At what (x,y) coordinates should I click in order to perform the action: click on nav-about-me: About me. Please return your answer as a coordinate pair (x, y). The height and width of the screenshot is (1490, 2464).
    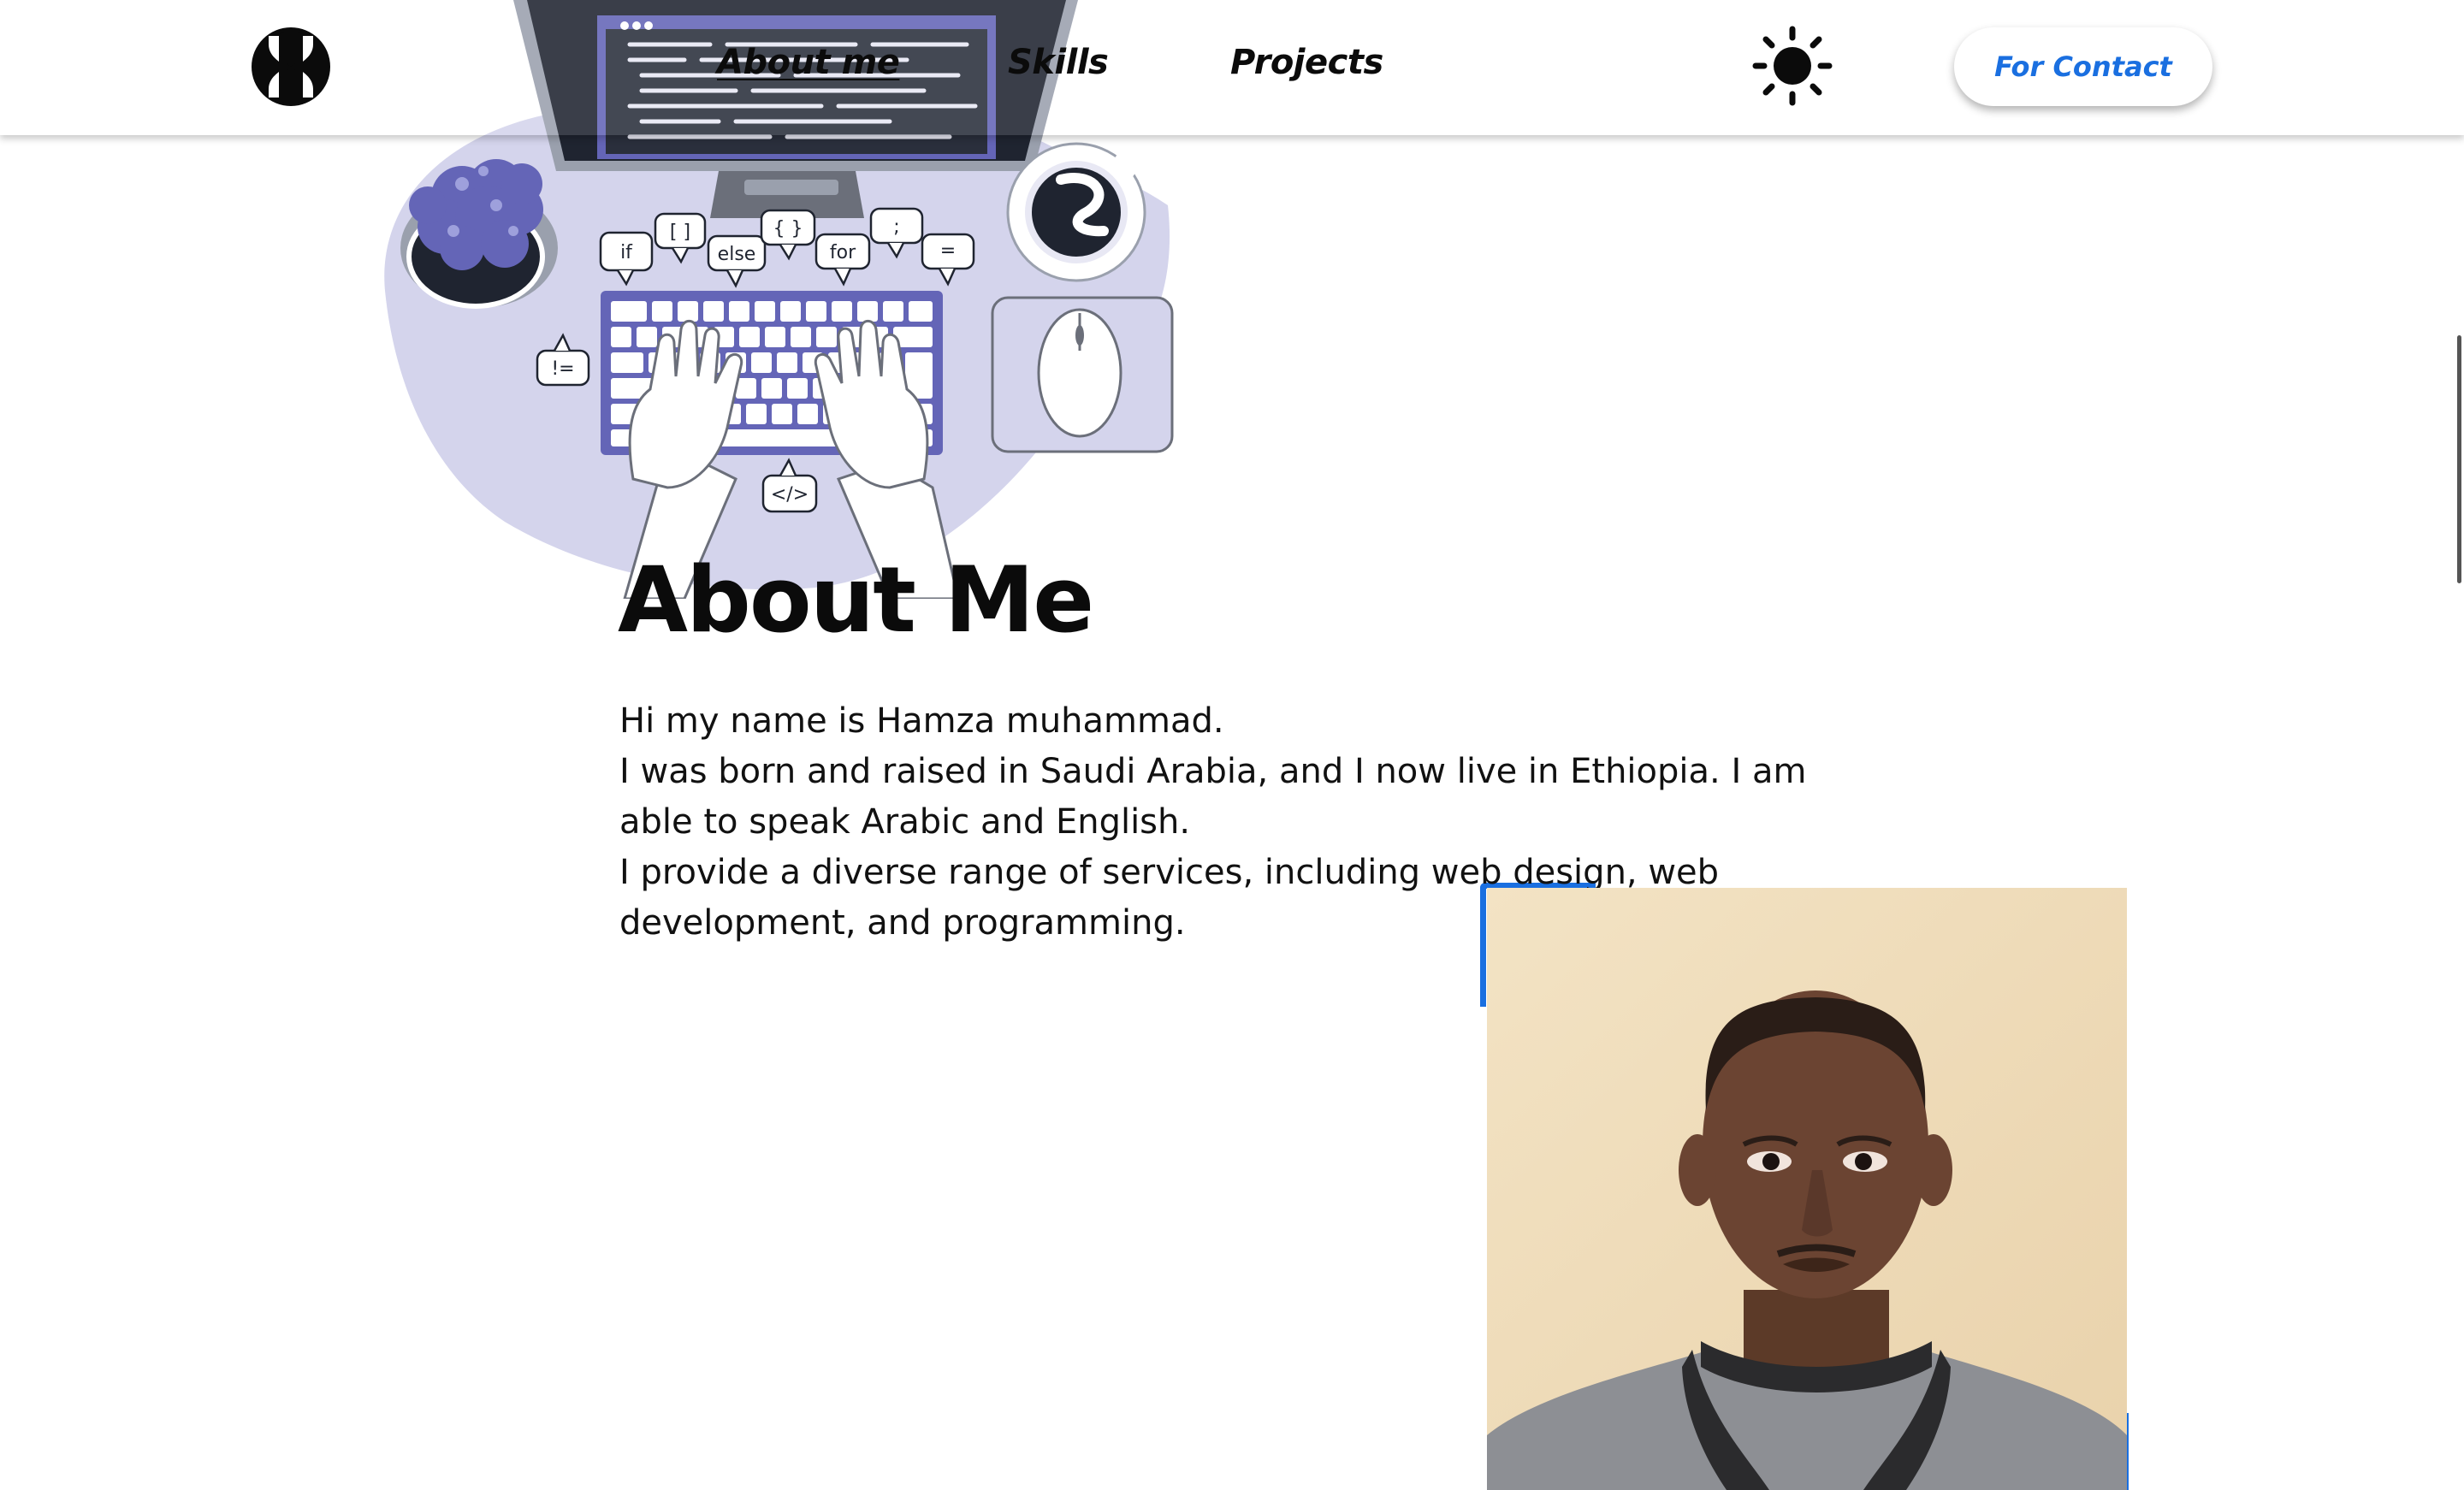
    Looking at the image, I should click on (808, 63).